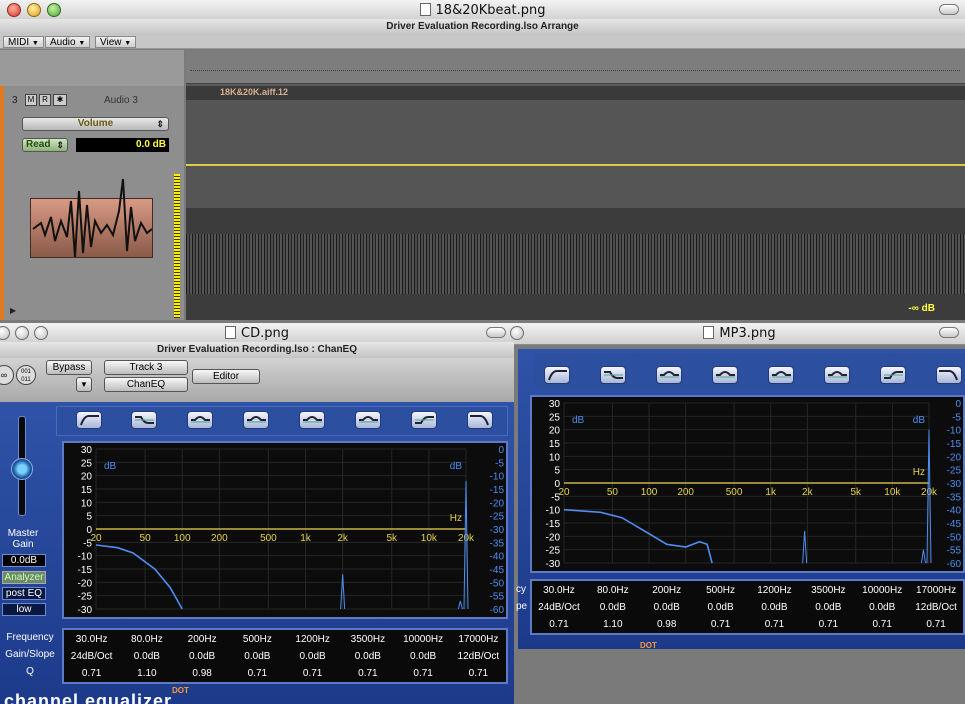 The image size is (965, 704). What do you see at coordinates (24, 577) in the screenshot?
I see `analyzer-button: Analyzer` at bounding box center [24, 577].